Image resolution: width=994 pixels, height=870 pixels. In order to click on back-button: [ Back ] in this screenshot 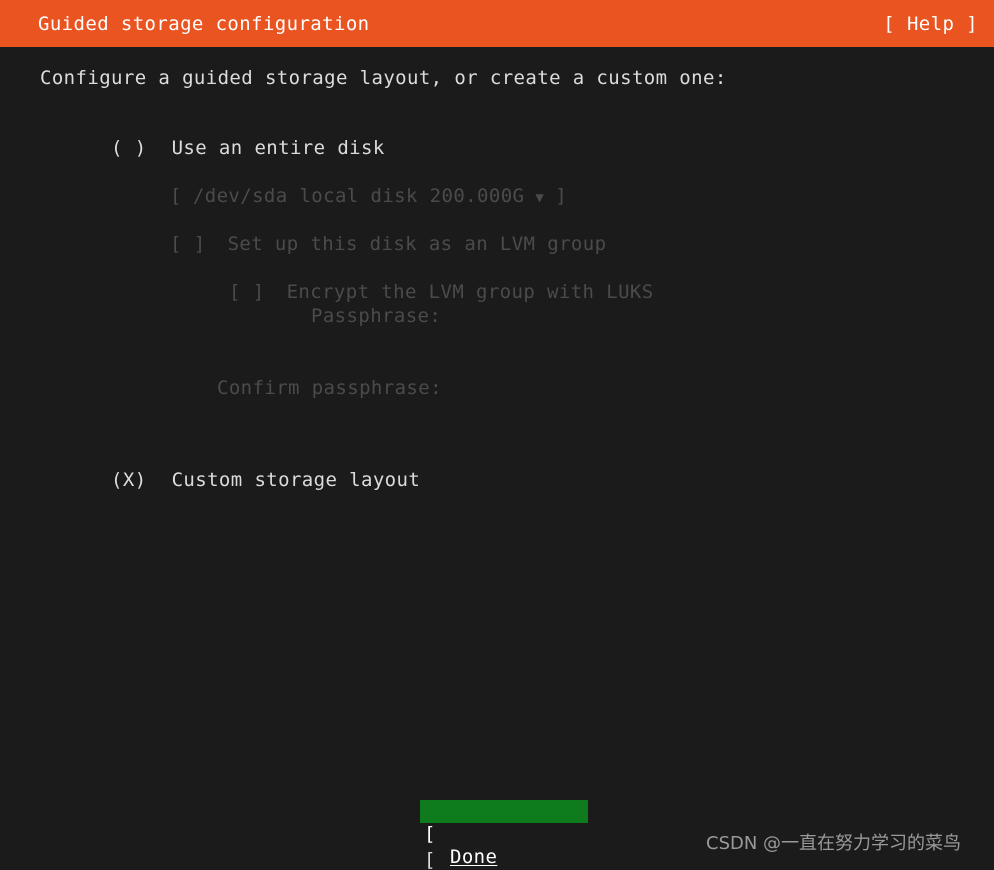, I will do `click(504, 848)`.